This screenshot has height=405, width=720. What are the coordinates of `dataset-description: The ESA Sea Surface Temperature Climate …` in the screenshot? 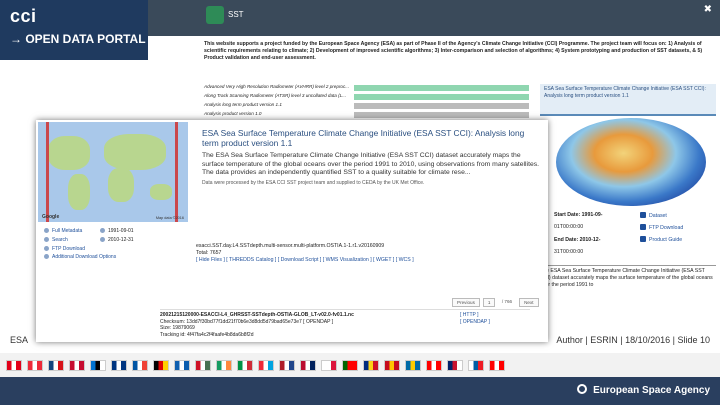 It's located at (626, 278).